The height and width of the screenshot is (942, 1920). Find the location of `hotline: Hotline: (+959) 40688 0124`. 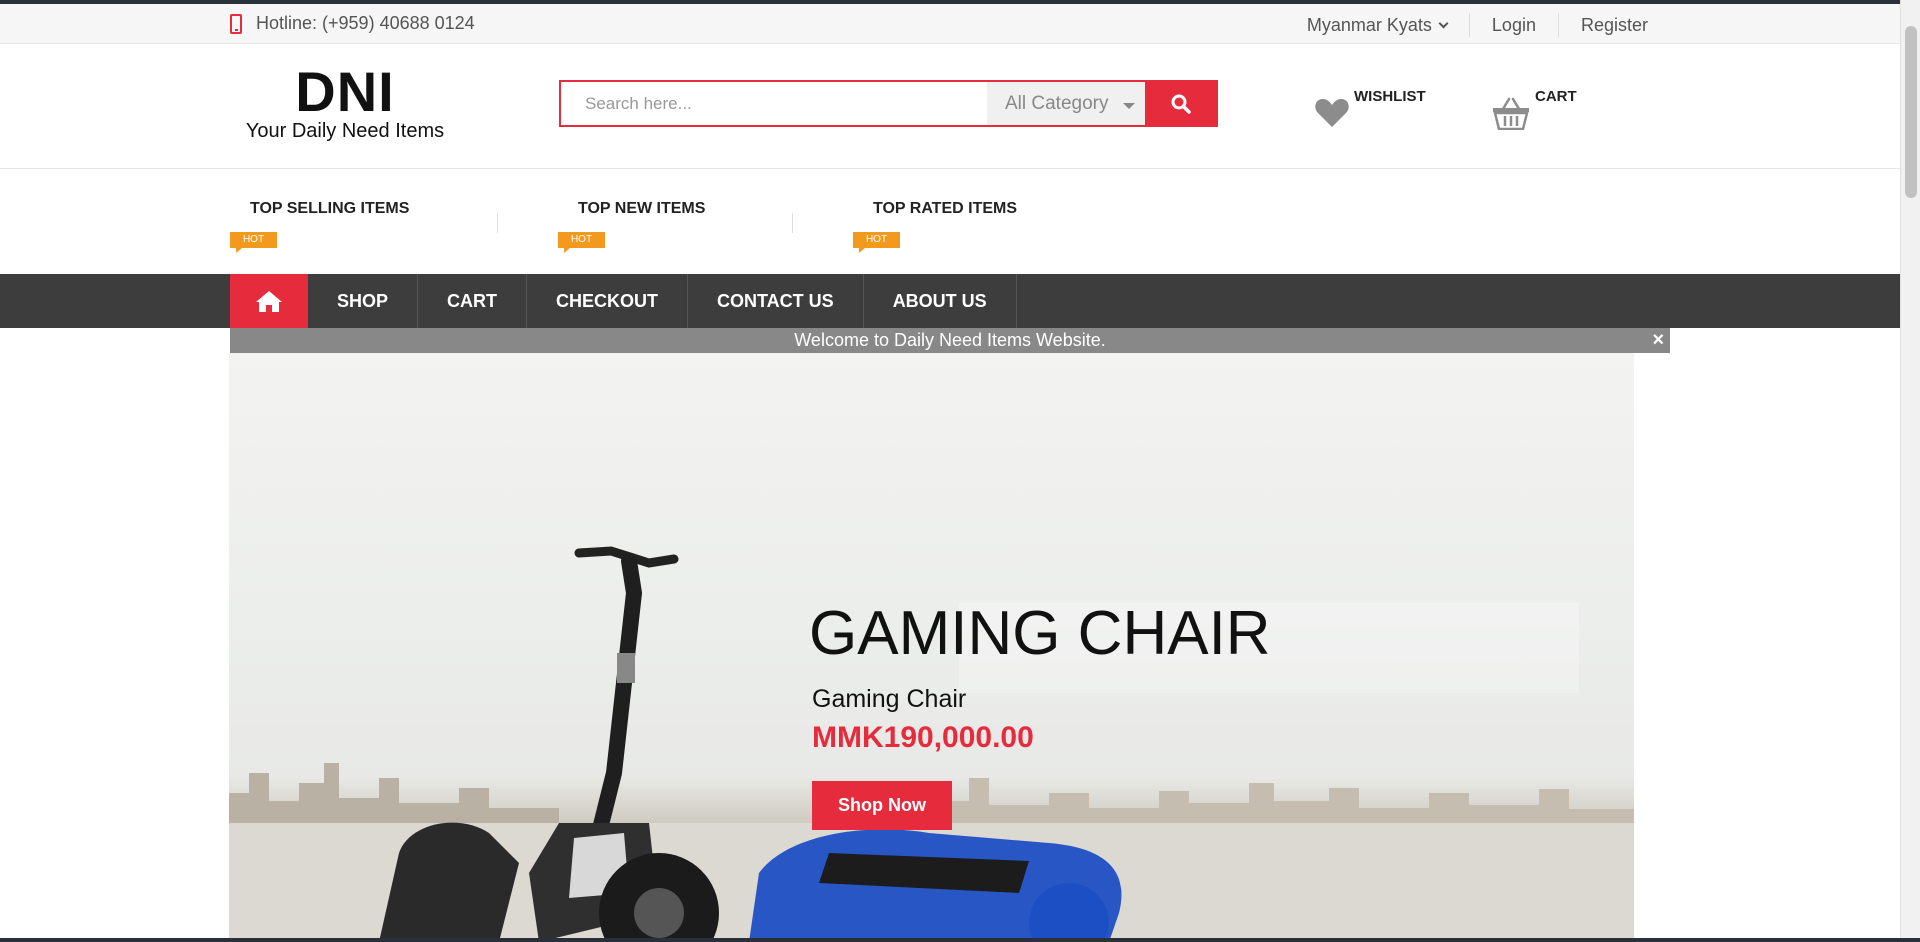

hotline: Hotline: (+959) 40688 0124 is located at coordinates (352, 23).